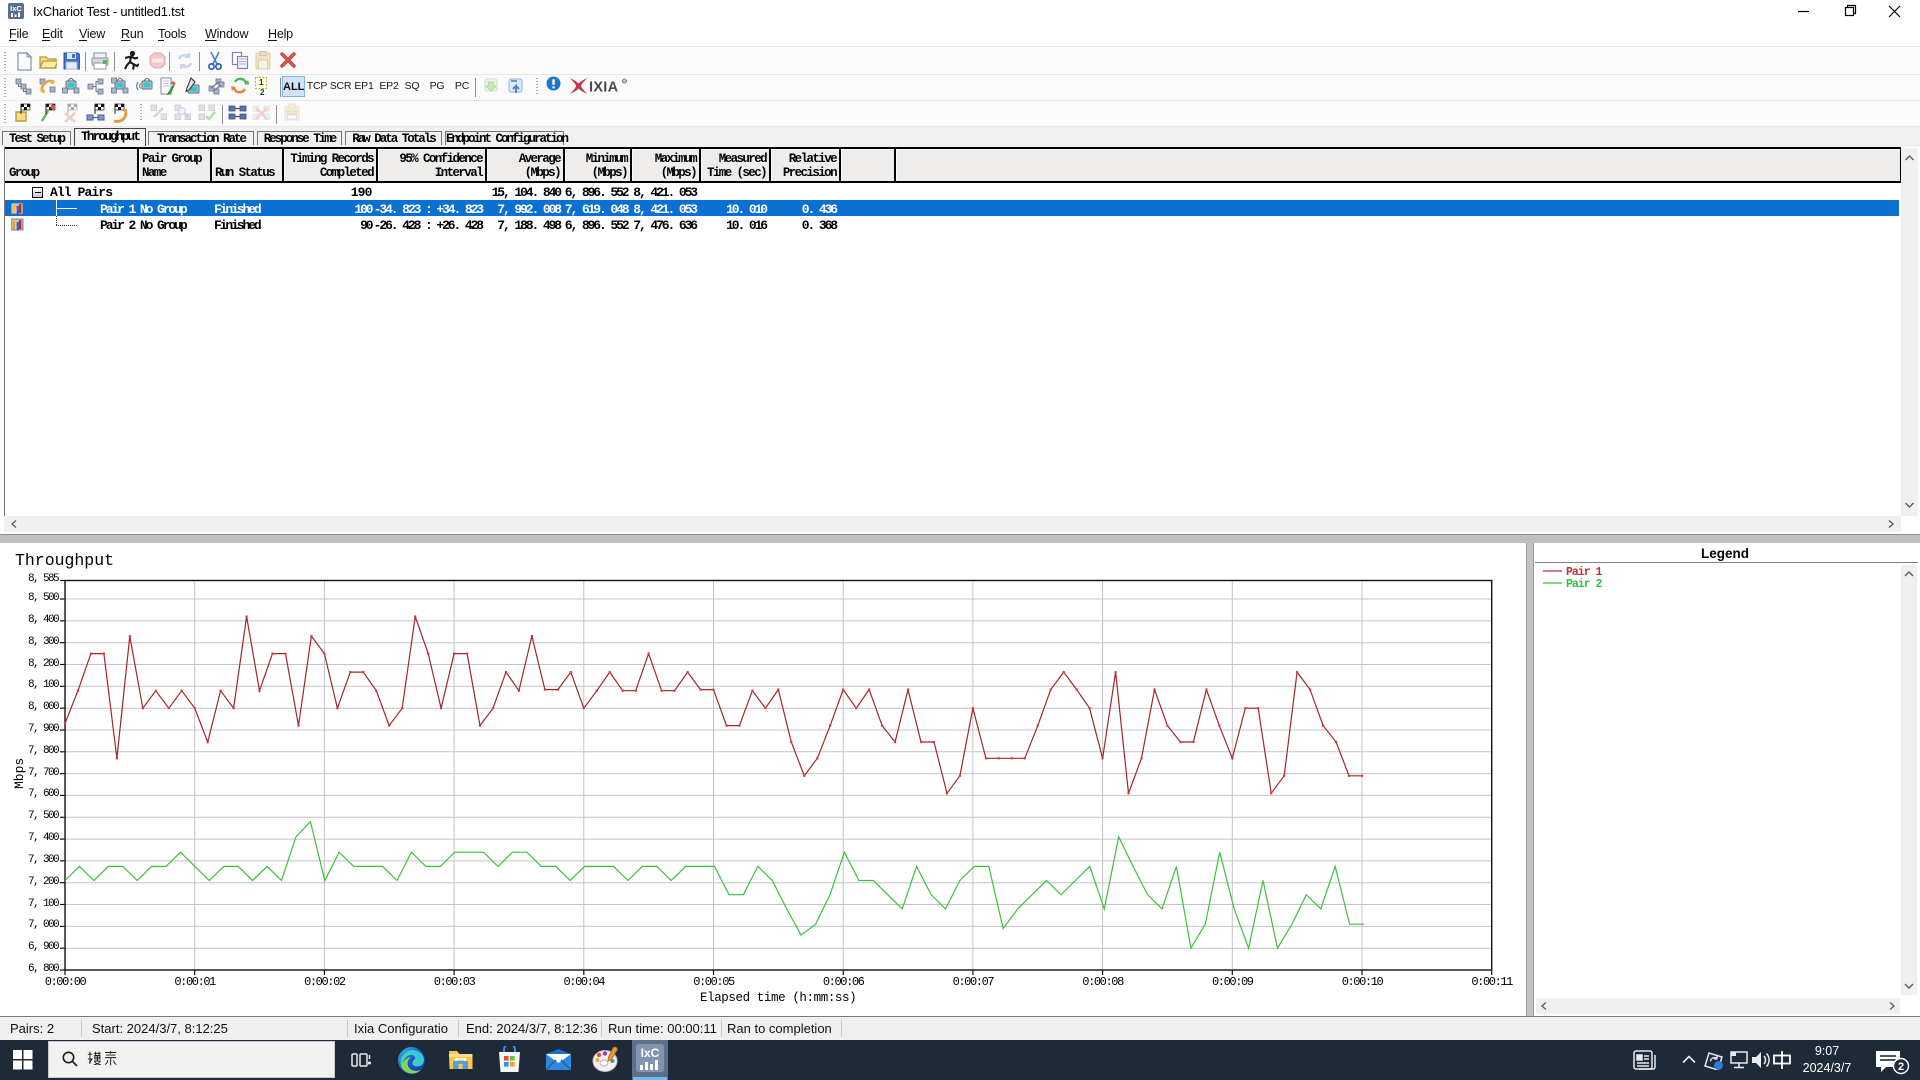 Image resolution: width=1920 pixels, height=1080 pixels. Describe the element at coordinates (16, 8) in the screenshot. I see `svg-text: IxC` at that location.